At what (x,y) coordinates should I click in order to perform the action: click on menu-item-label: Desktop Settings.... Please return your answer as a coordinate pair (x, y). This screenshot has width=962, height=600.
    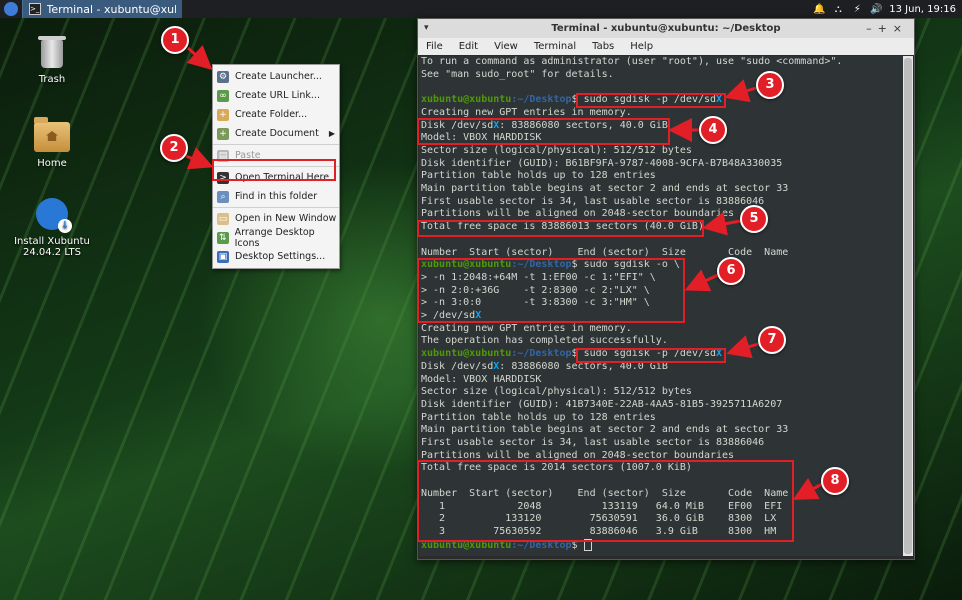
    Looking at the image, I should click on (280, 256).